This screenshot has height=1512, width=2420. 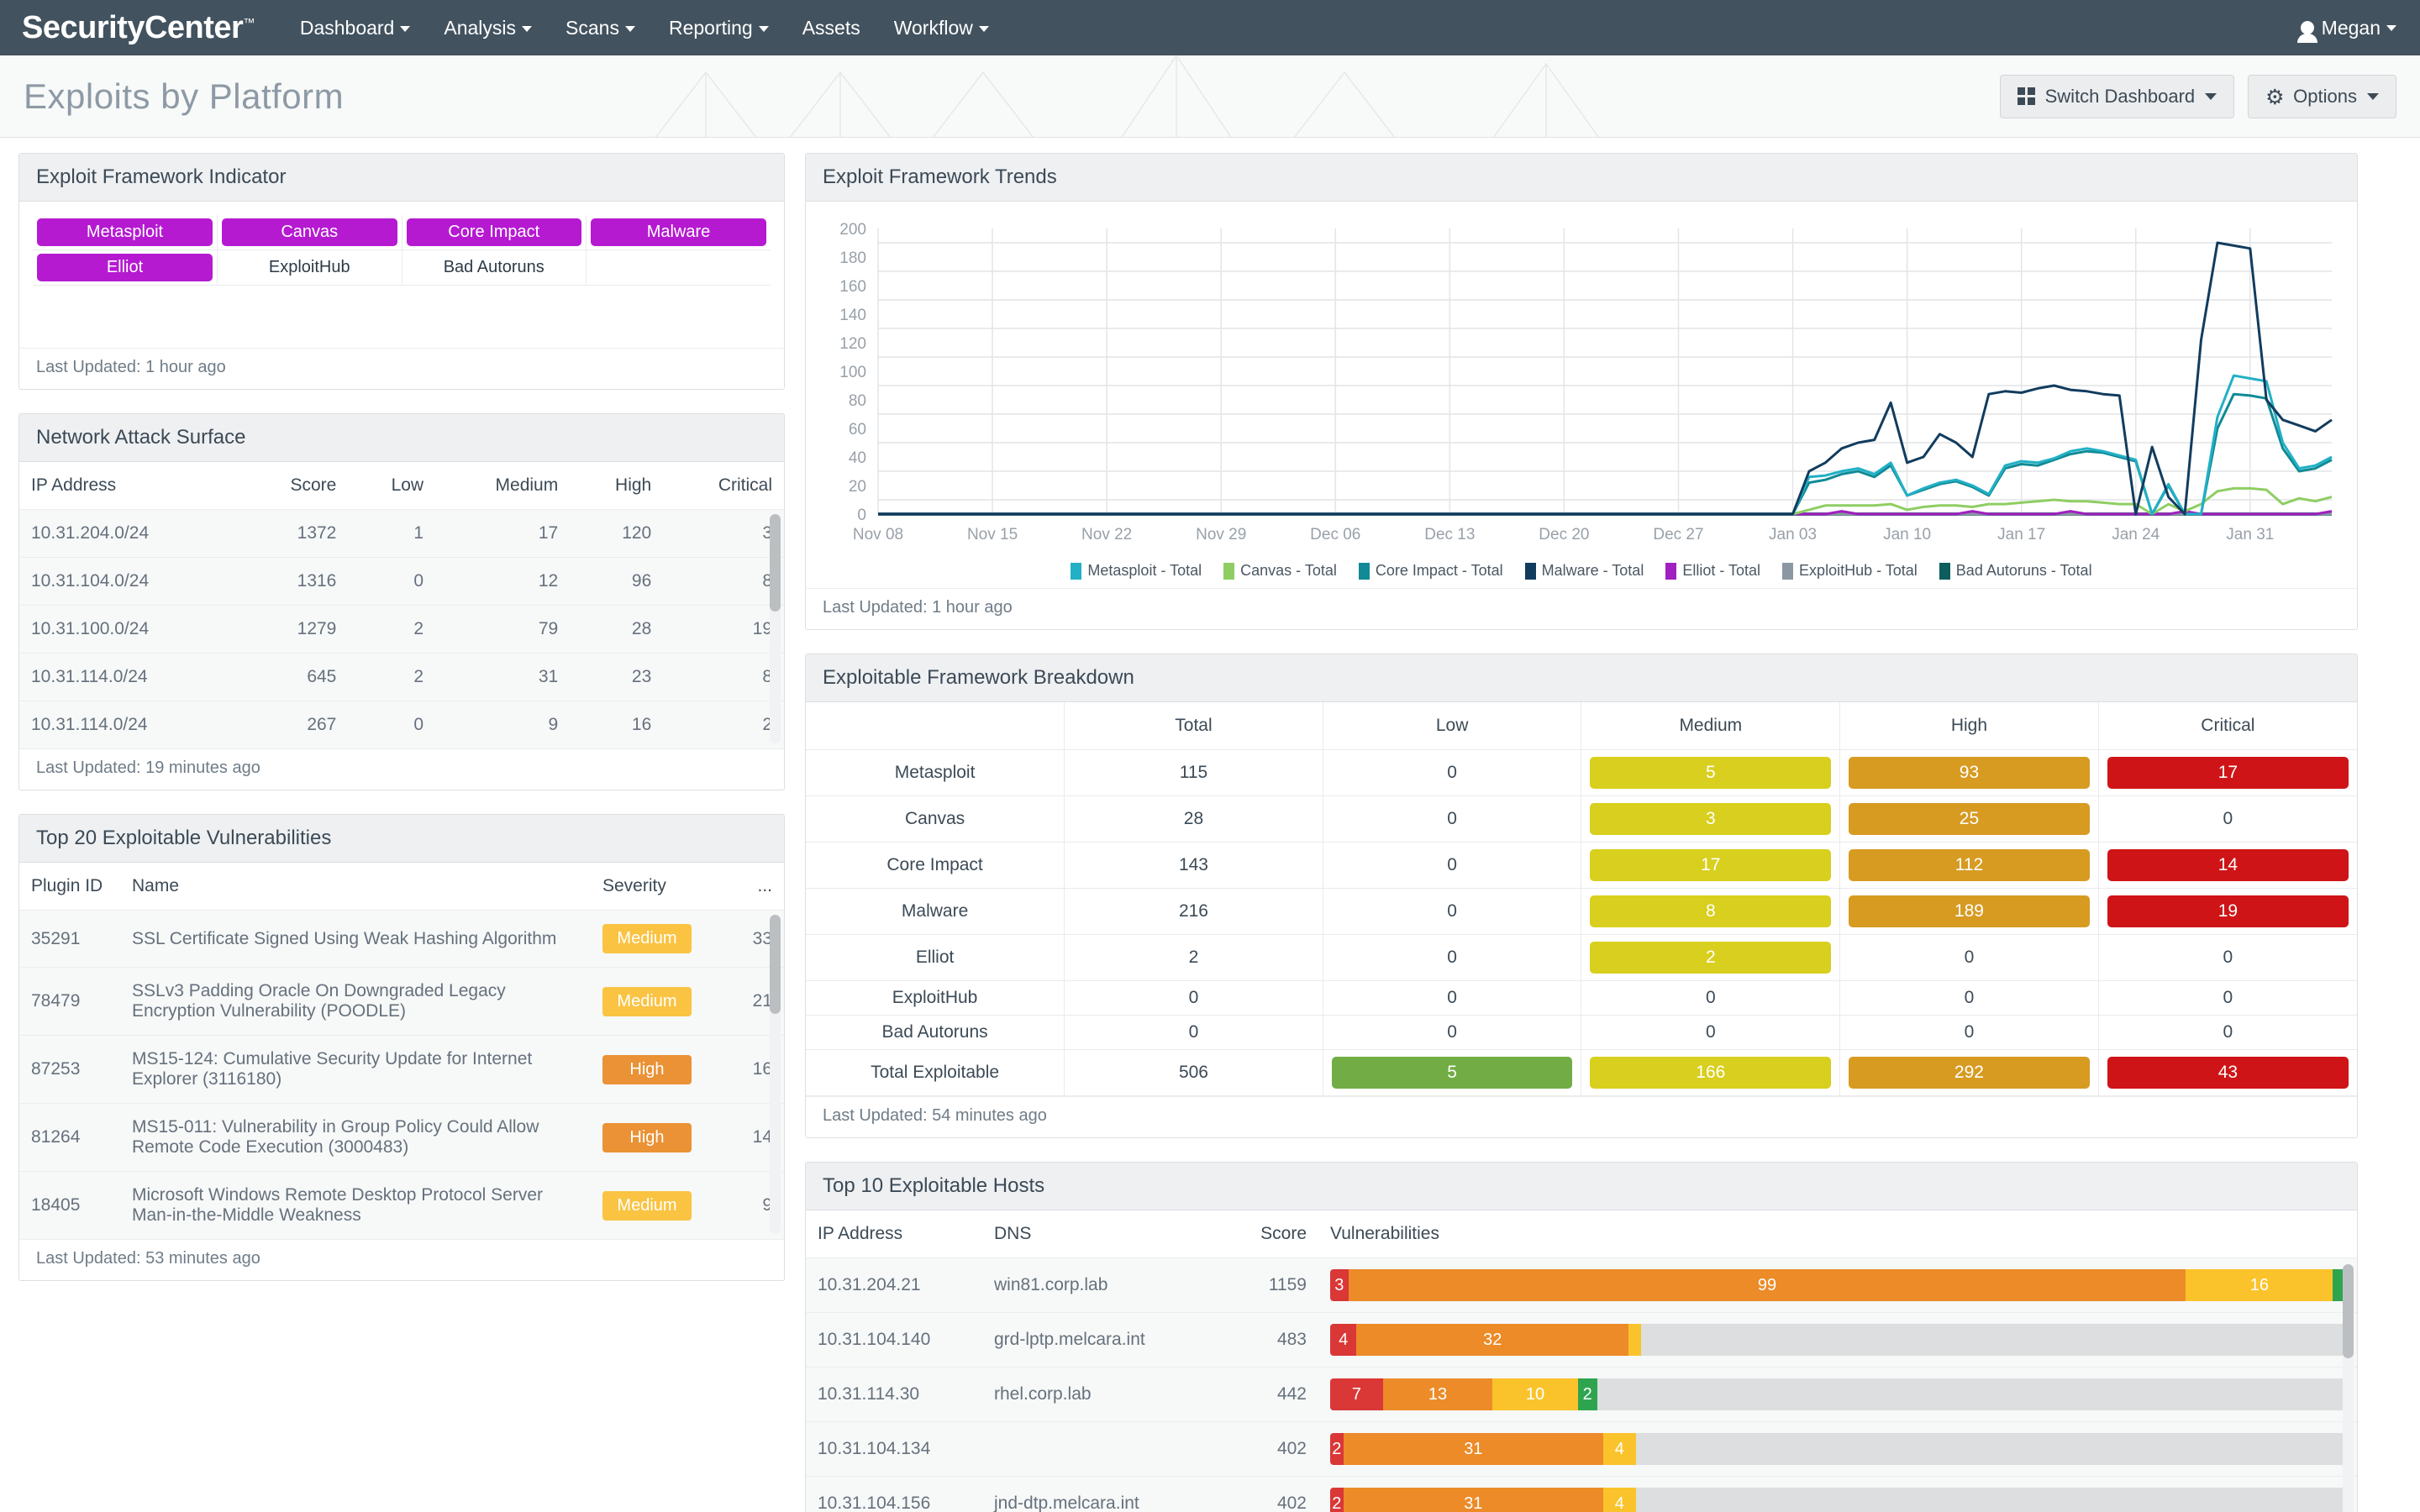 What do you see at coordinates (894, 1494) in the screenshot?
I see `cell-ip: 10.31.104.156` at bounding box center [894, 1494].